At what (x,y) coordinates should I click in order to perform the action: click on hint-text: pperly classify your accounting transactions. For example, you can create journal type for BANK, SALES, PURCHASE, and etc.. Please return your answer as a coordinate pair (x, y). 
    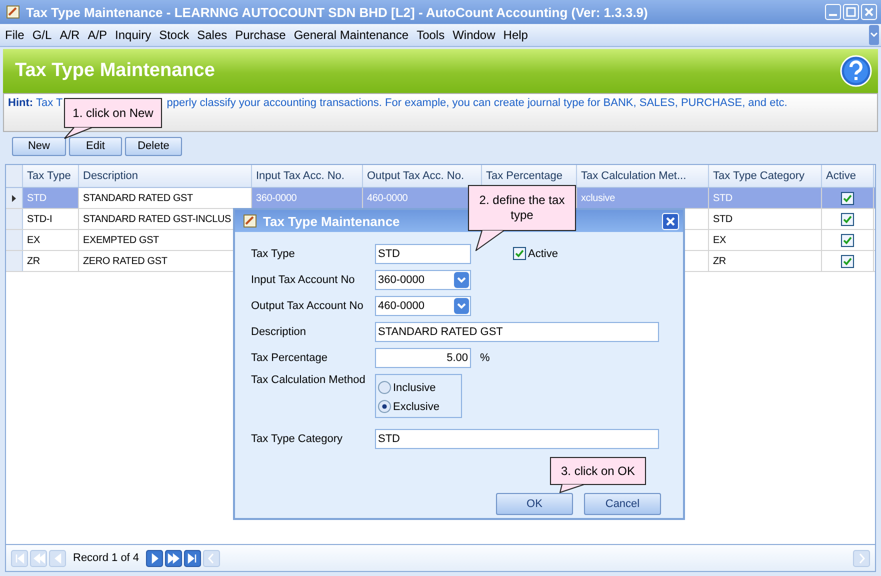
    Looking at the image, I should click on (477, 103).